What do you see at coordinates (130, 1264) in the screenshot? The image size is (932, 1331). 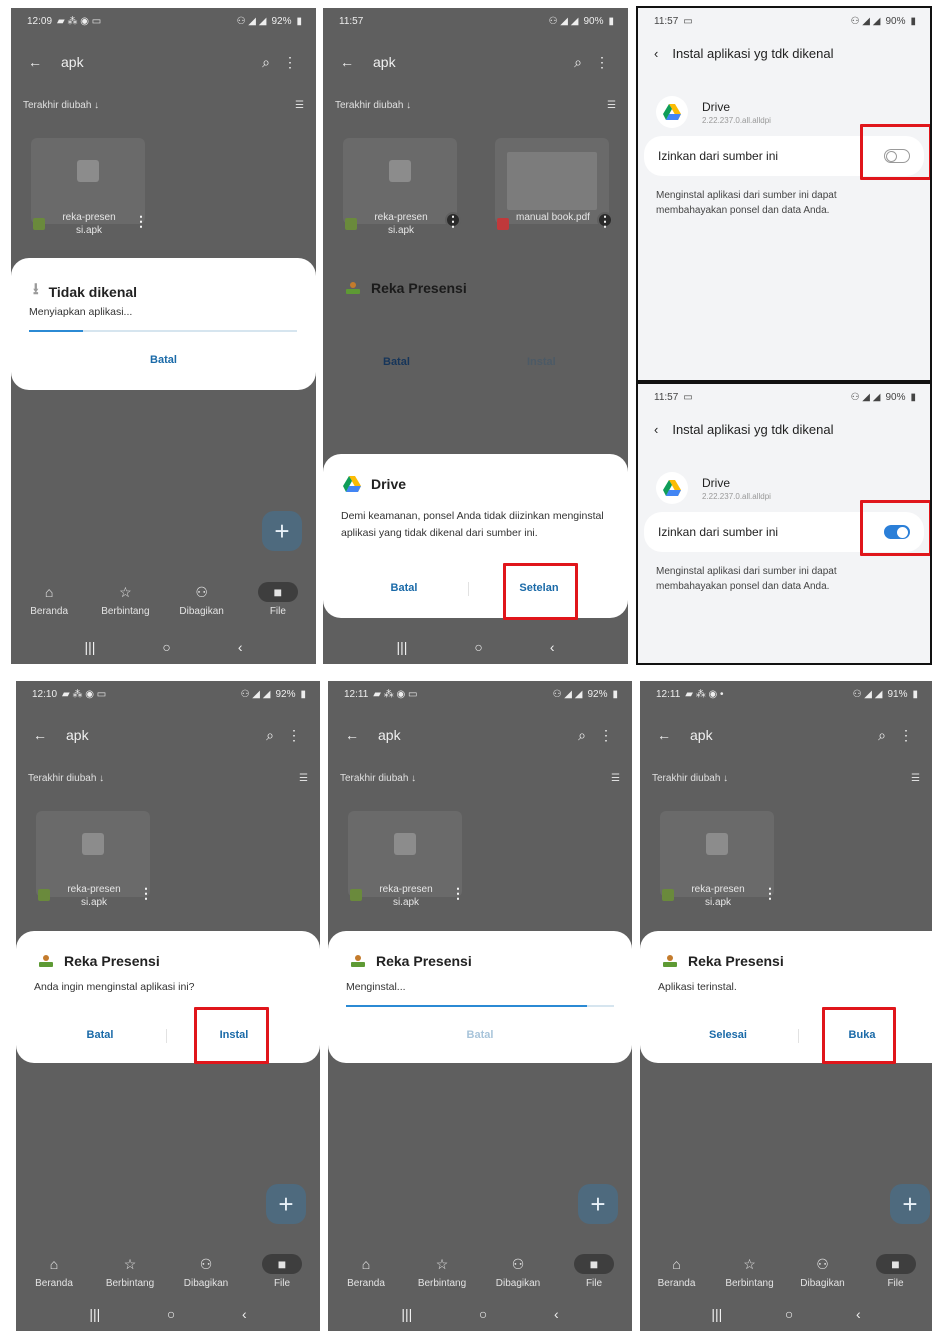 I see `star-icon: ☆` at bounding box center [130, 1264].